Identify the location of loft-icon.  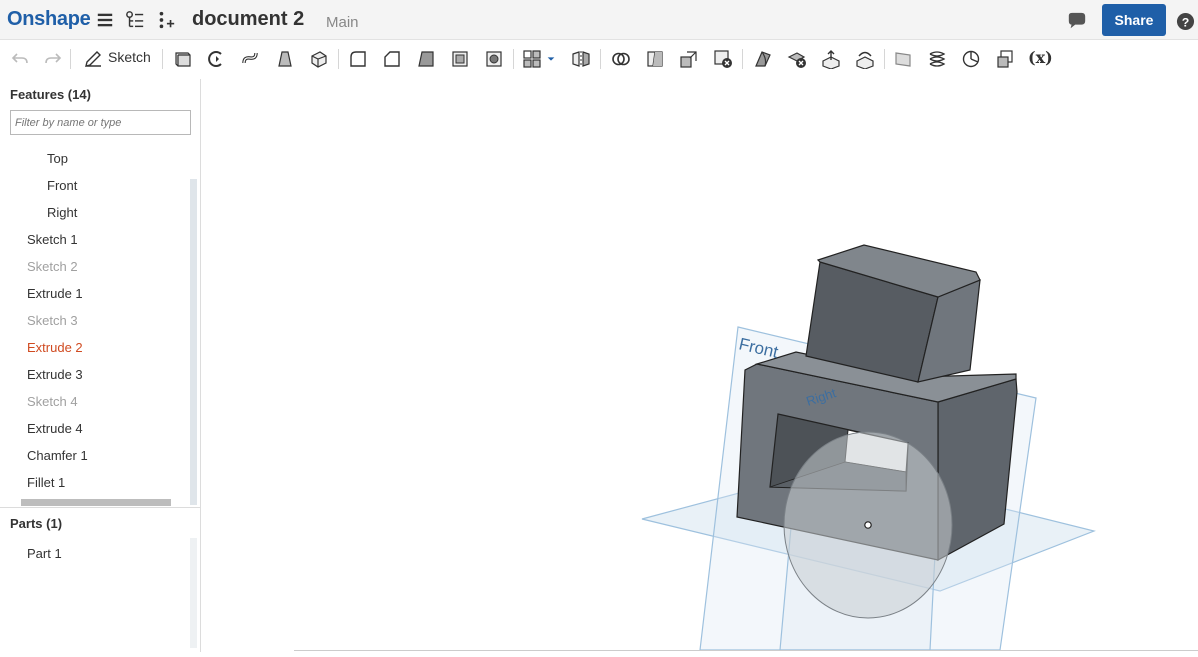
(285, 59).